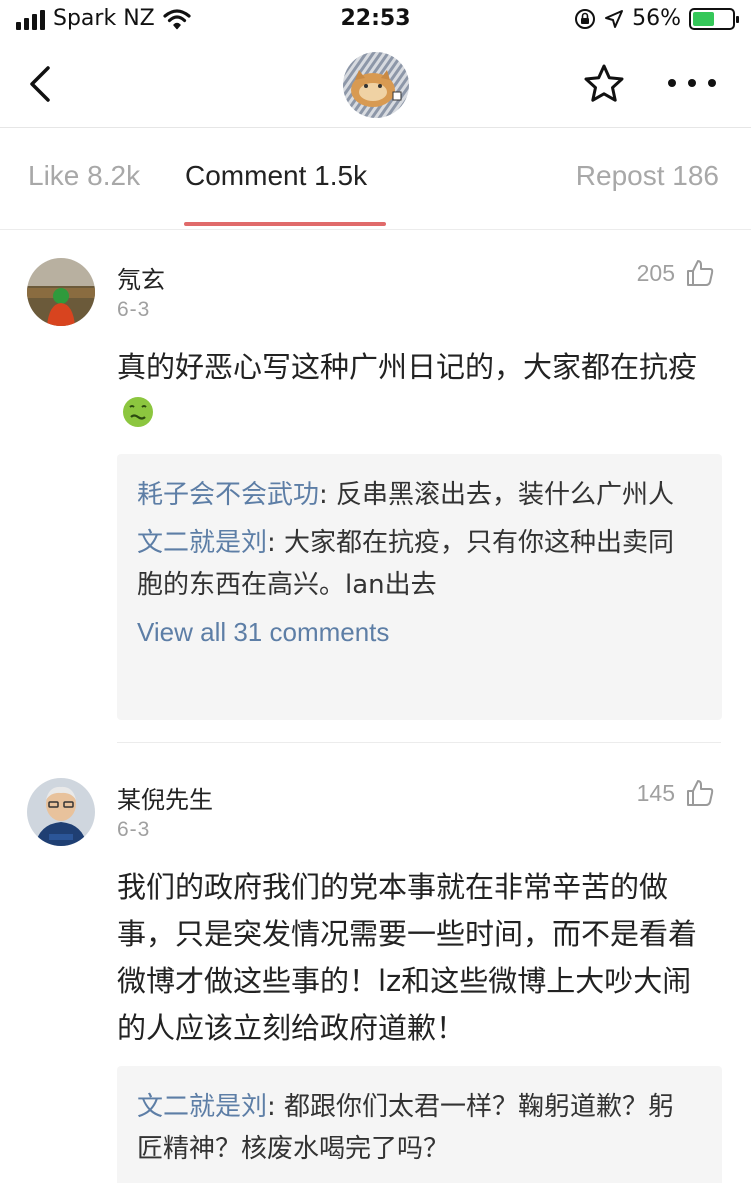 The width and height of the screenshot is (751, 1183). I want to click on reply-item: 文二就是刘: 大家都在抗疫，只有你这种出卖同胞的东西在高兴。lan出去, so click(406, 564).